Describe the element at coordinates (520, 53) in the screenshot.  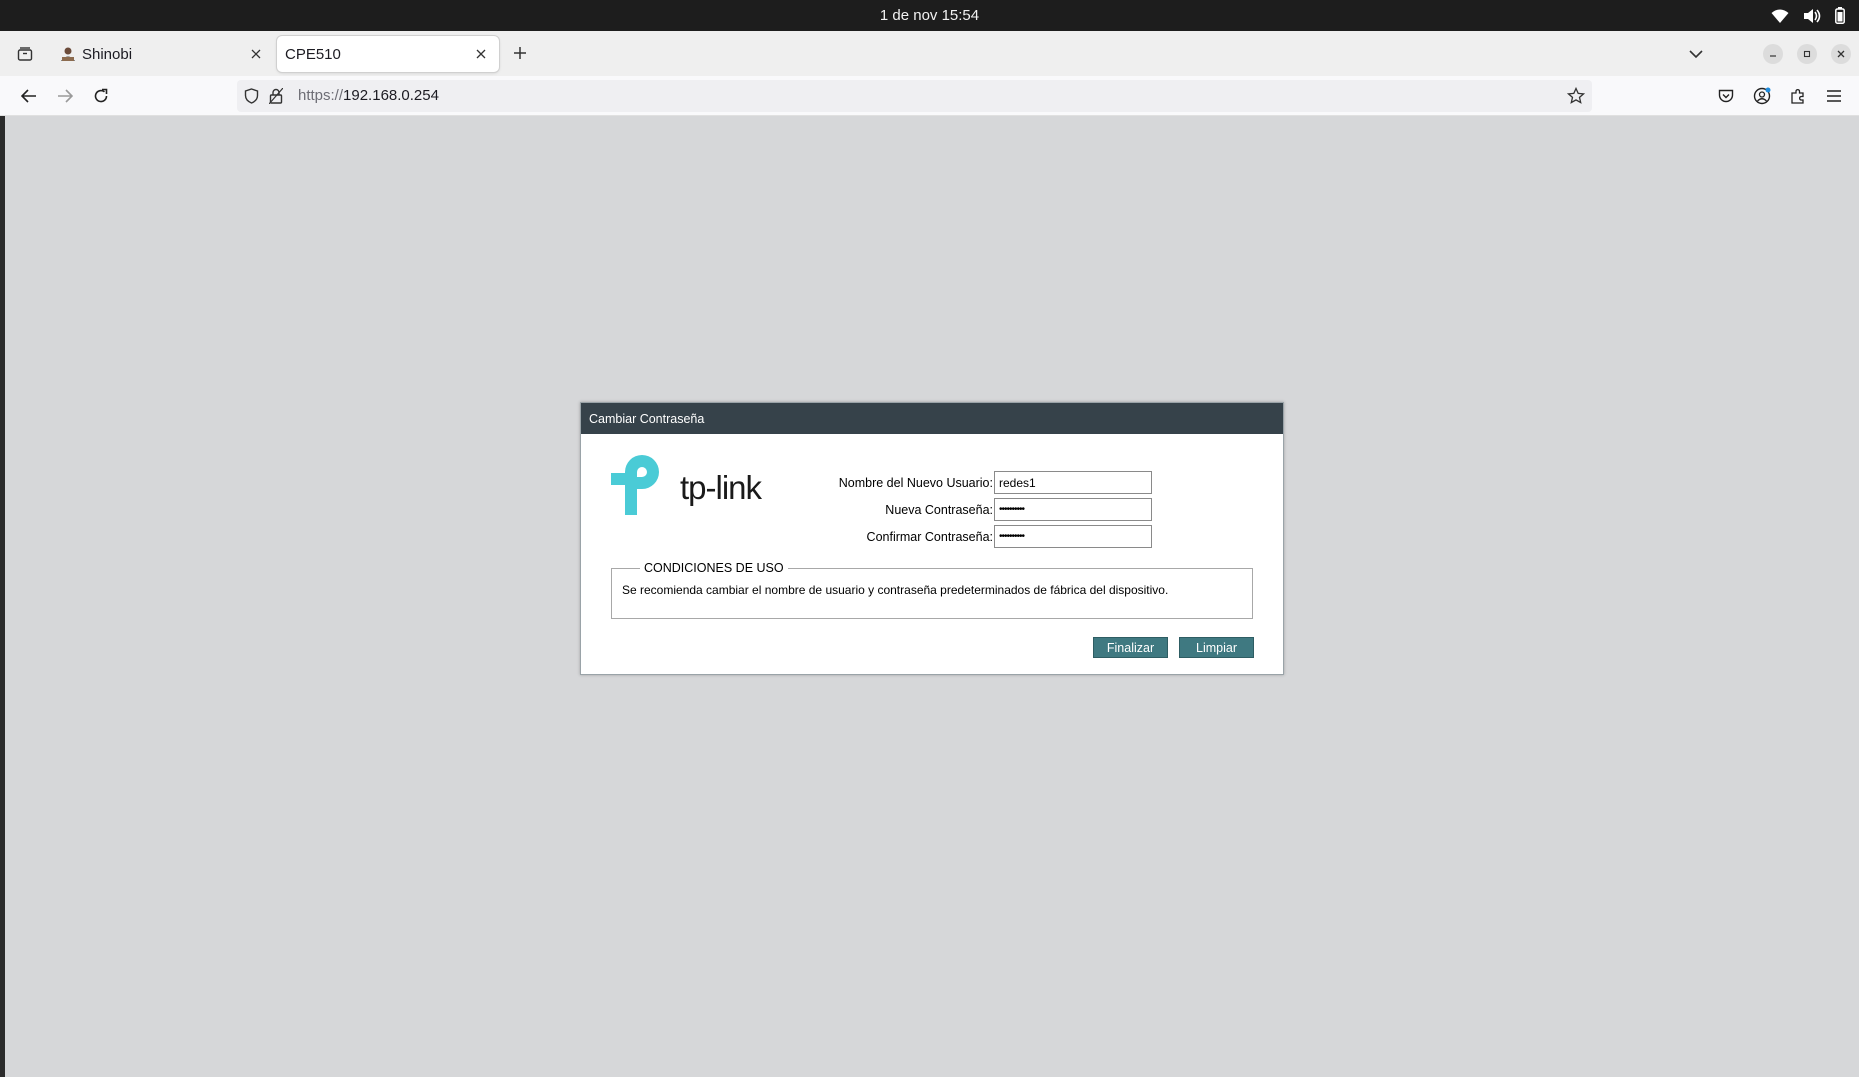
I see `new-tab-button` at that location.